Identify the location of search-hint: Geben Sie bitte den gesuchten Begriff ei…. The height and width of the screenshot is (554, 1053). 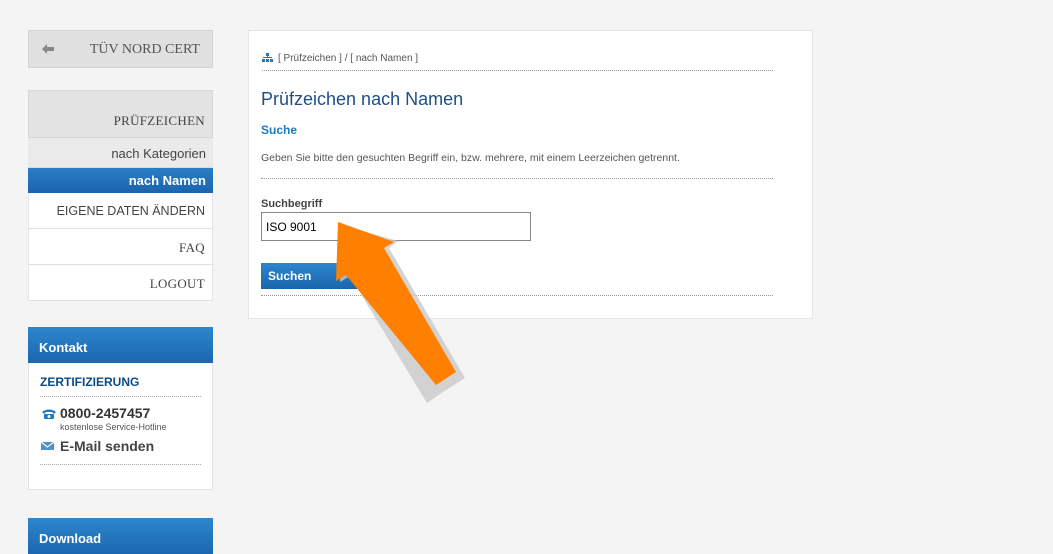
(517, 165).